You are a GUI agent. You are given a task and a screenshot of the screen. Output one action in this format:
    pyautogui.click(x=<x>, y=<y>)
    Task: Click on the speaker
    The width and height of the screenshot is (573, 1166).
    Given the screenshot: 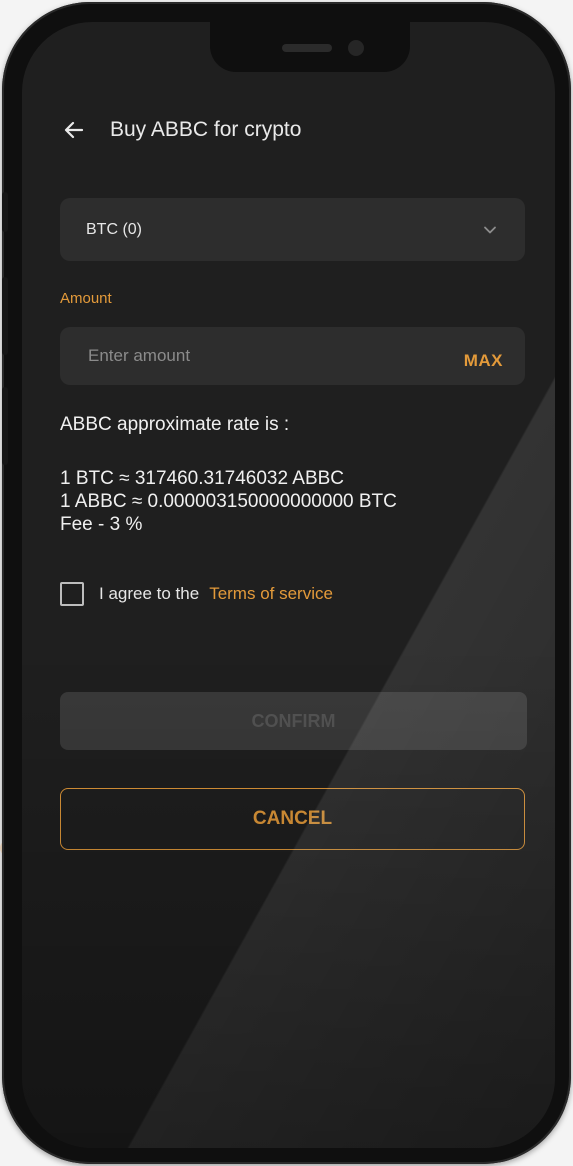 What is the action you would take?
    pyautogui.click(x=307, y=48)
    